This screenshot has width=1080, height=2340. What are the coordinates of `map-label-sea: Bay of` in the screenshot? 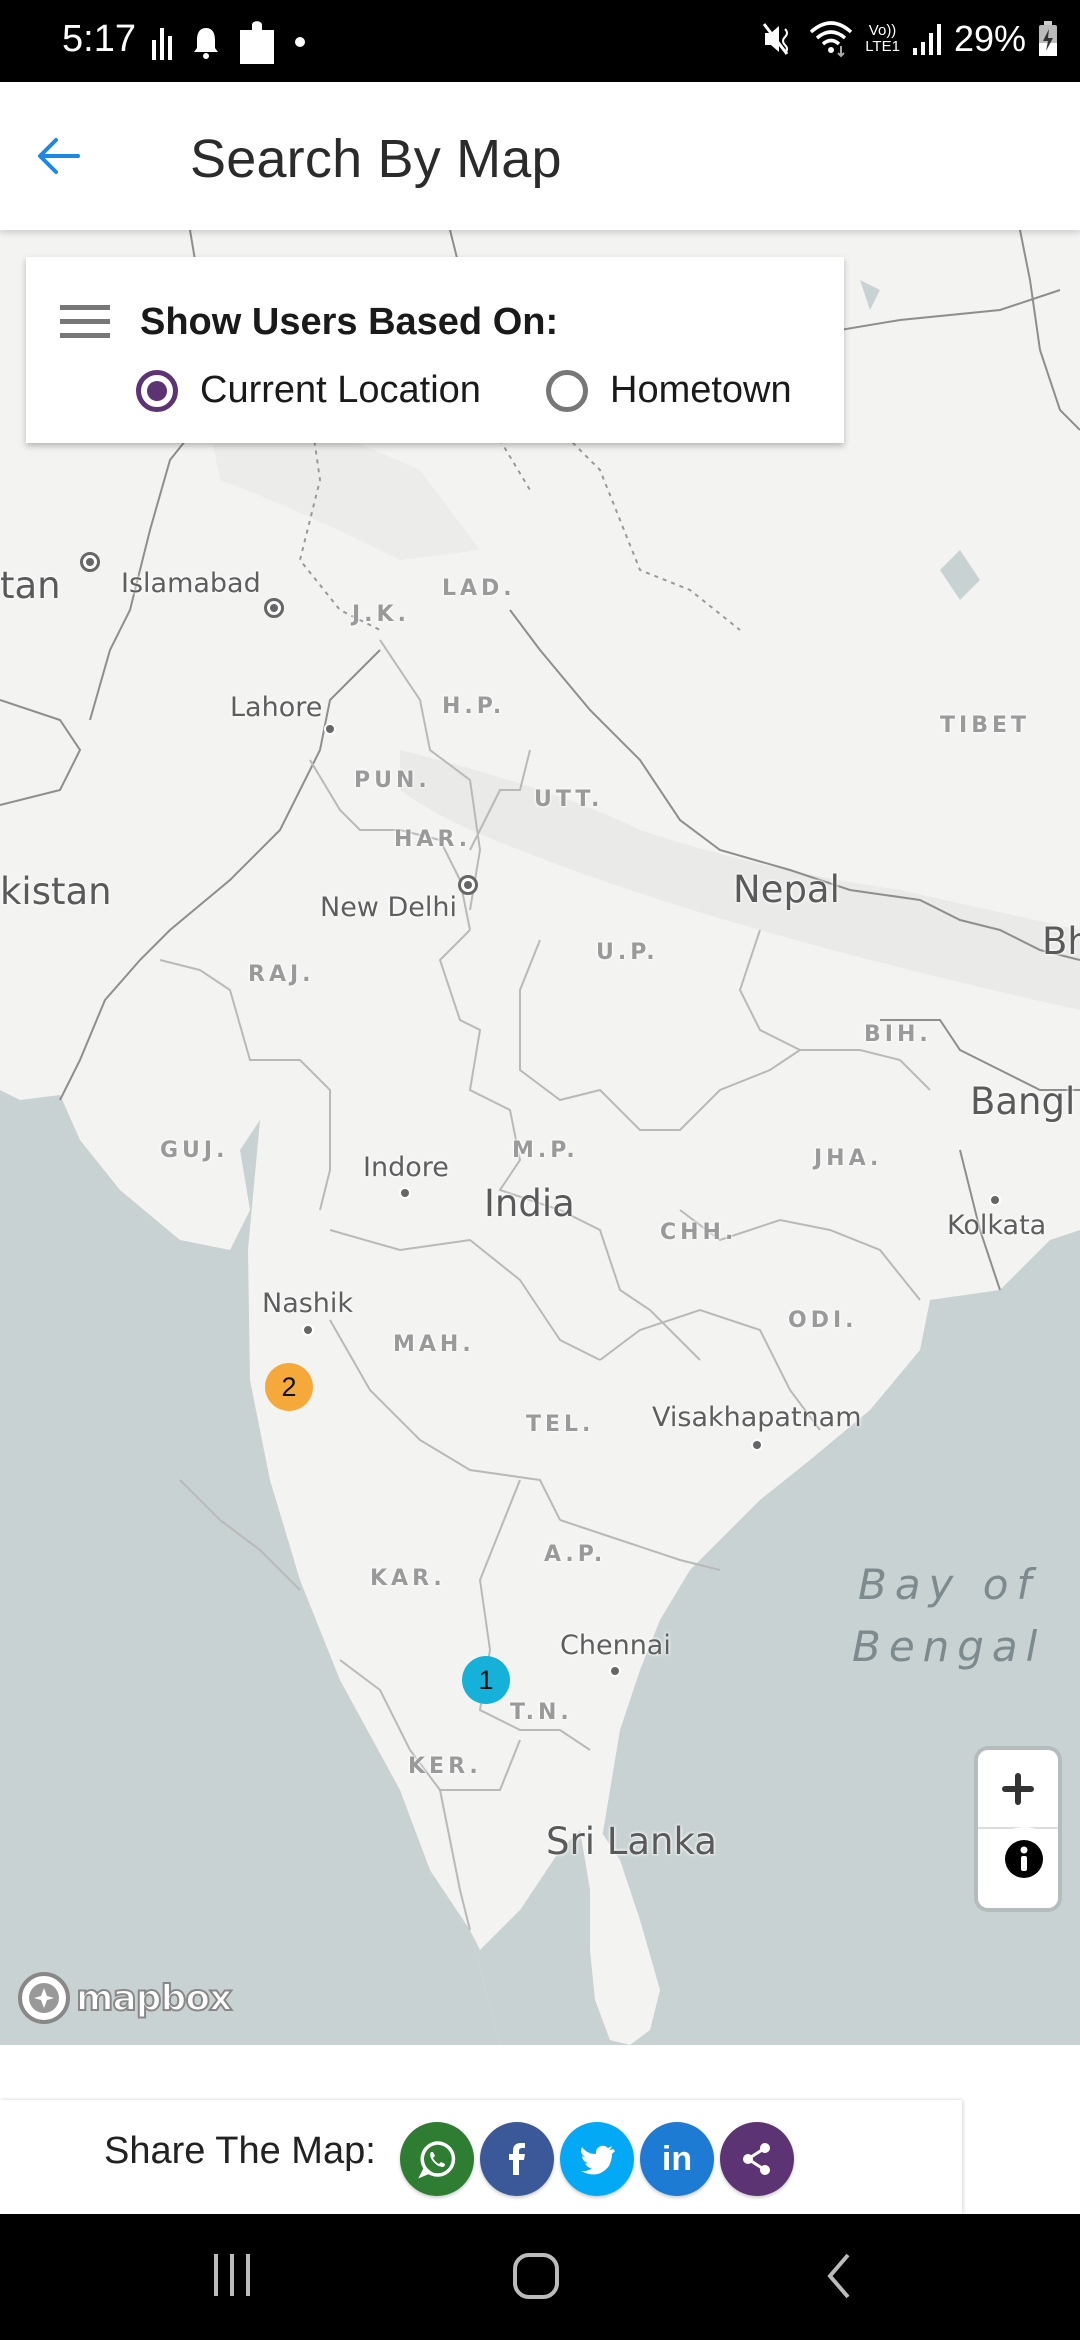 It's located at (949, 1584).